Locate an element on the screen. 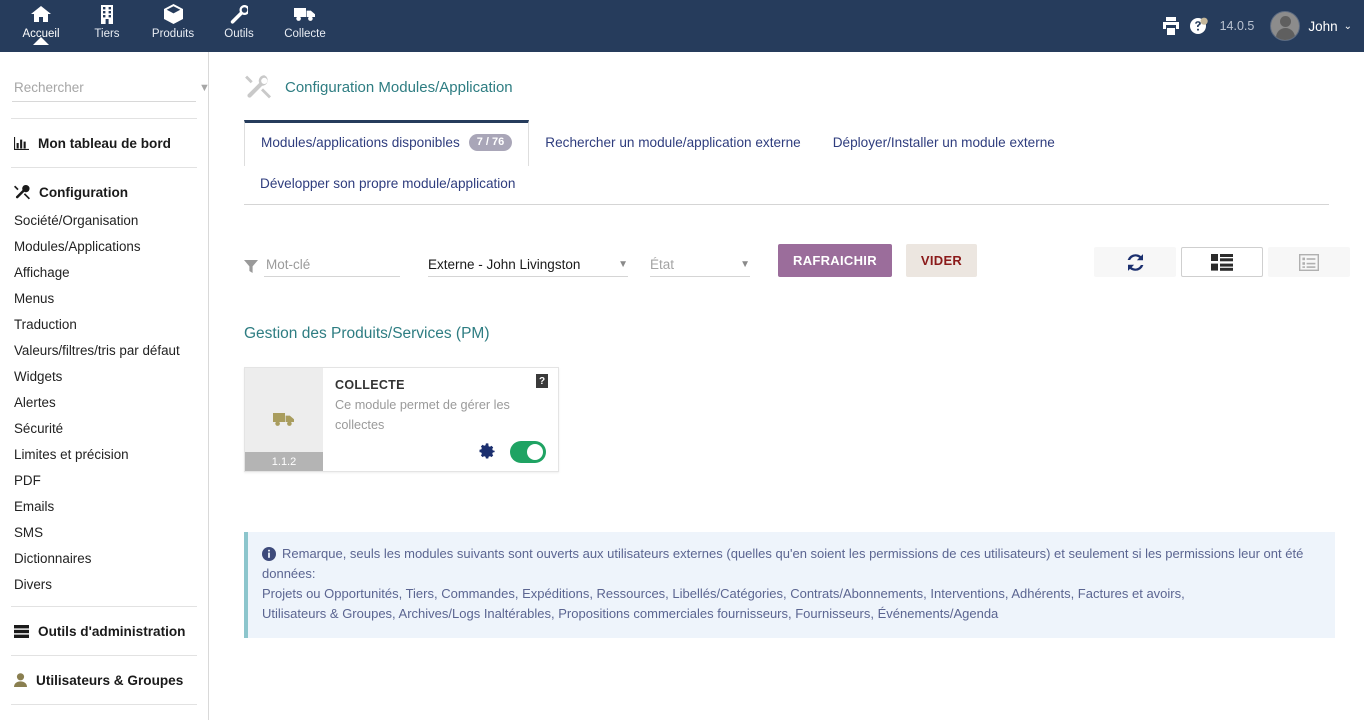 The width and height of the screenshot is (1364, 720). tab-label: Développer son propre module/application is located at coordinates (388, 183).